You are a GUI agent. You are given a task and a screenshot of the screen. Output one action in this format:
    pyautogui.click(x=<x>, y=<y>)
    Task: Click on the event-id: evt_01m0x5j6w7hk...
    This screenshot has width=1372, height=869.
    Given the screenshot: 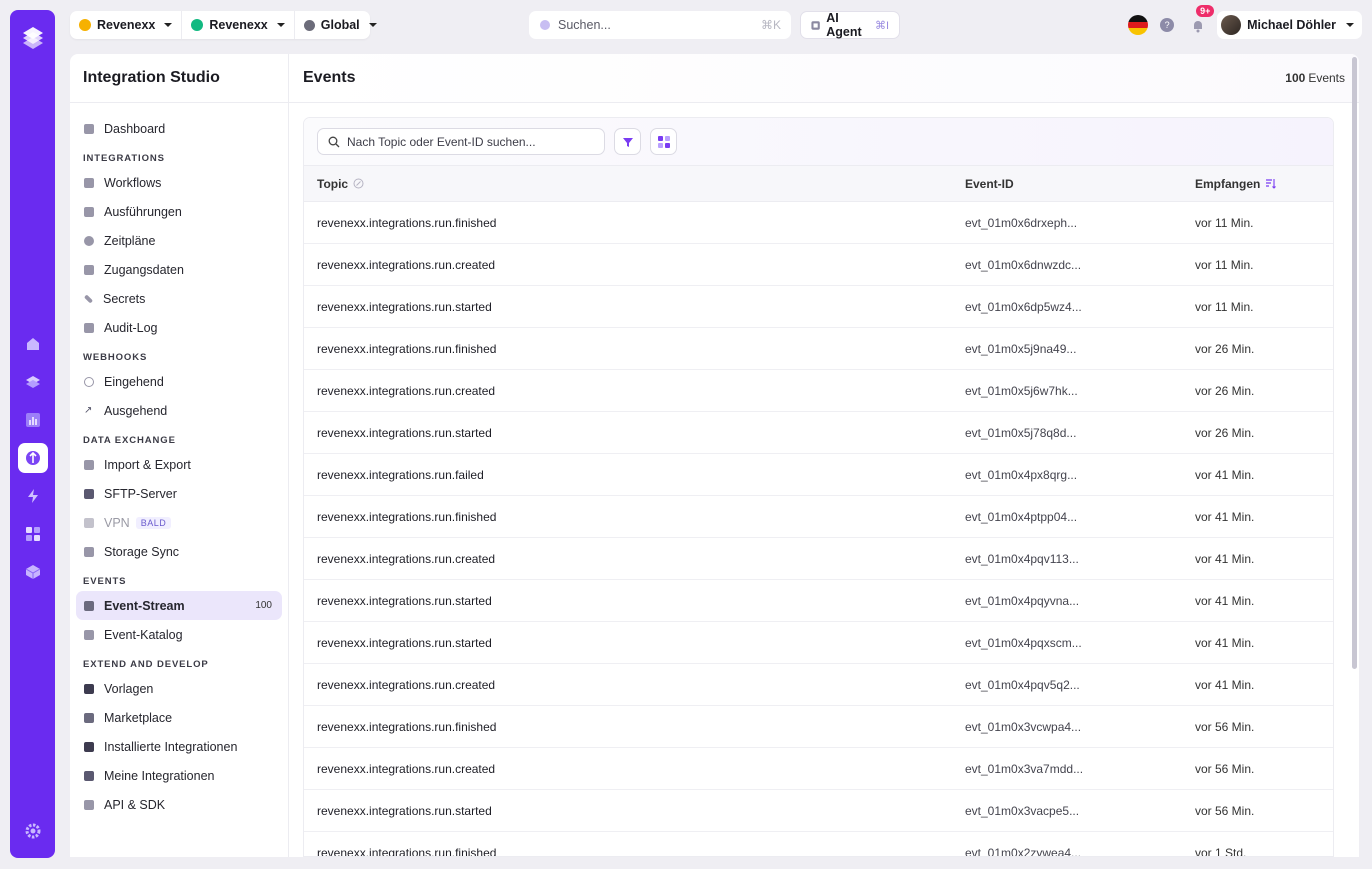 What is the action you would take?
    pyautogui.click(x=1021, y=390)
    